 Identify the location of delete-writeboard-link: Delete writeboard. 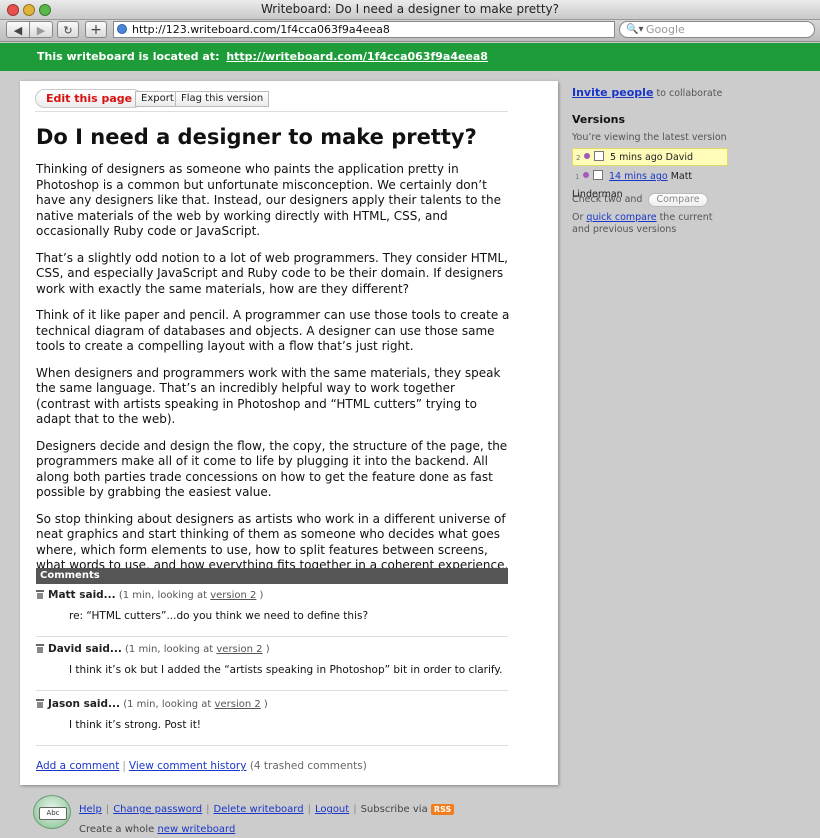
(259, 809).